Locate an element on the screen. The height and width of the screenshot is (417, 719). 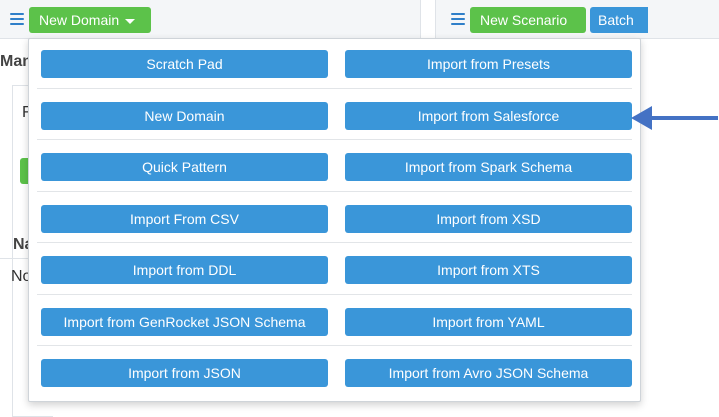
hamburger-menu-icon-right is located at coordinates (458, 19).